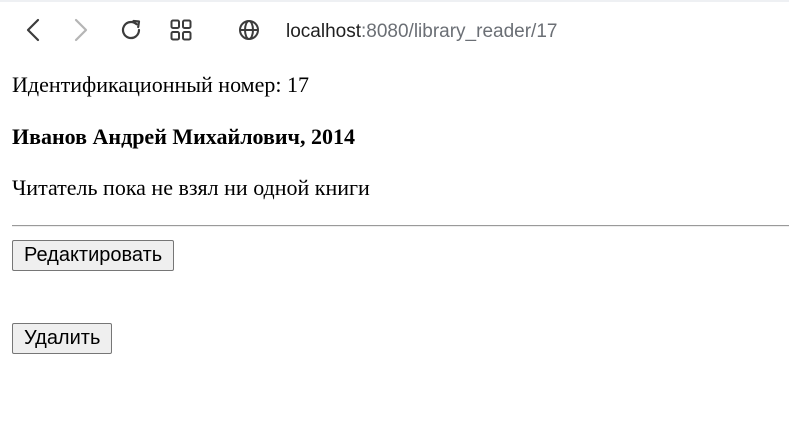  What do you see at coordinates (181, 30) in the screenshot?
I see `apps-grid-icon` at bounding box center [181, 30].